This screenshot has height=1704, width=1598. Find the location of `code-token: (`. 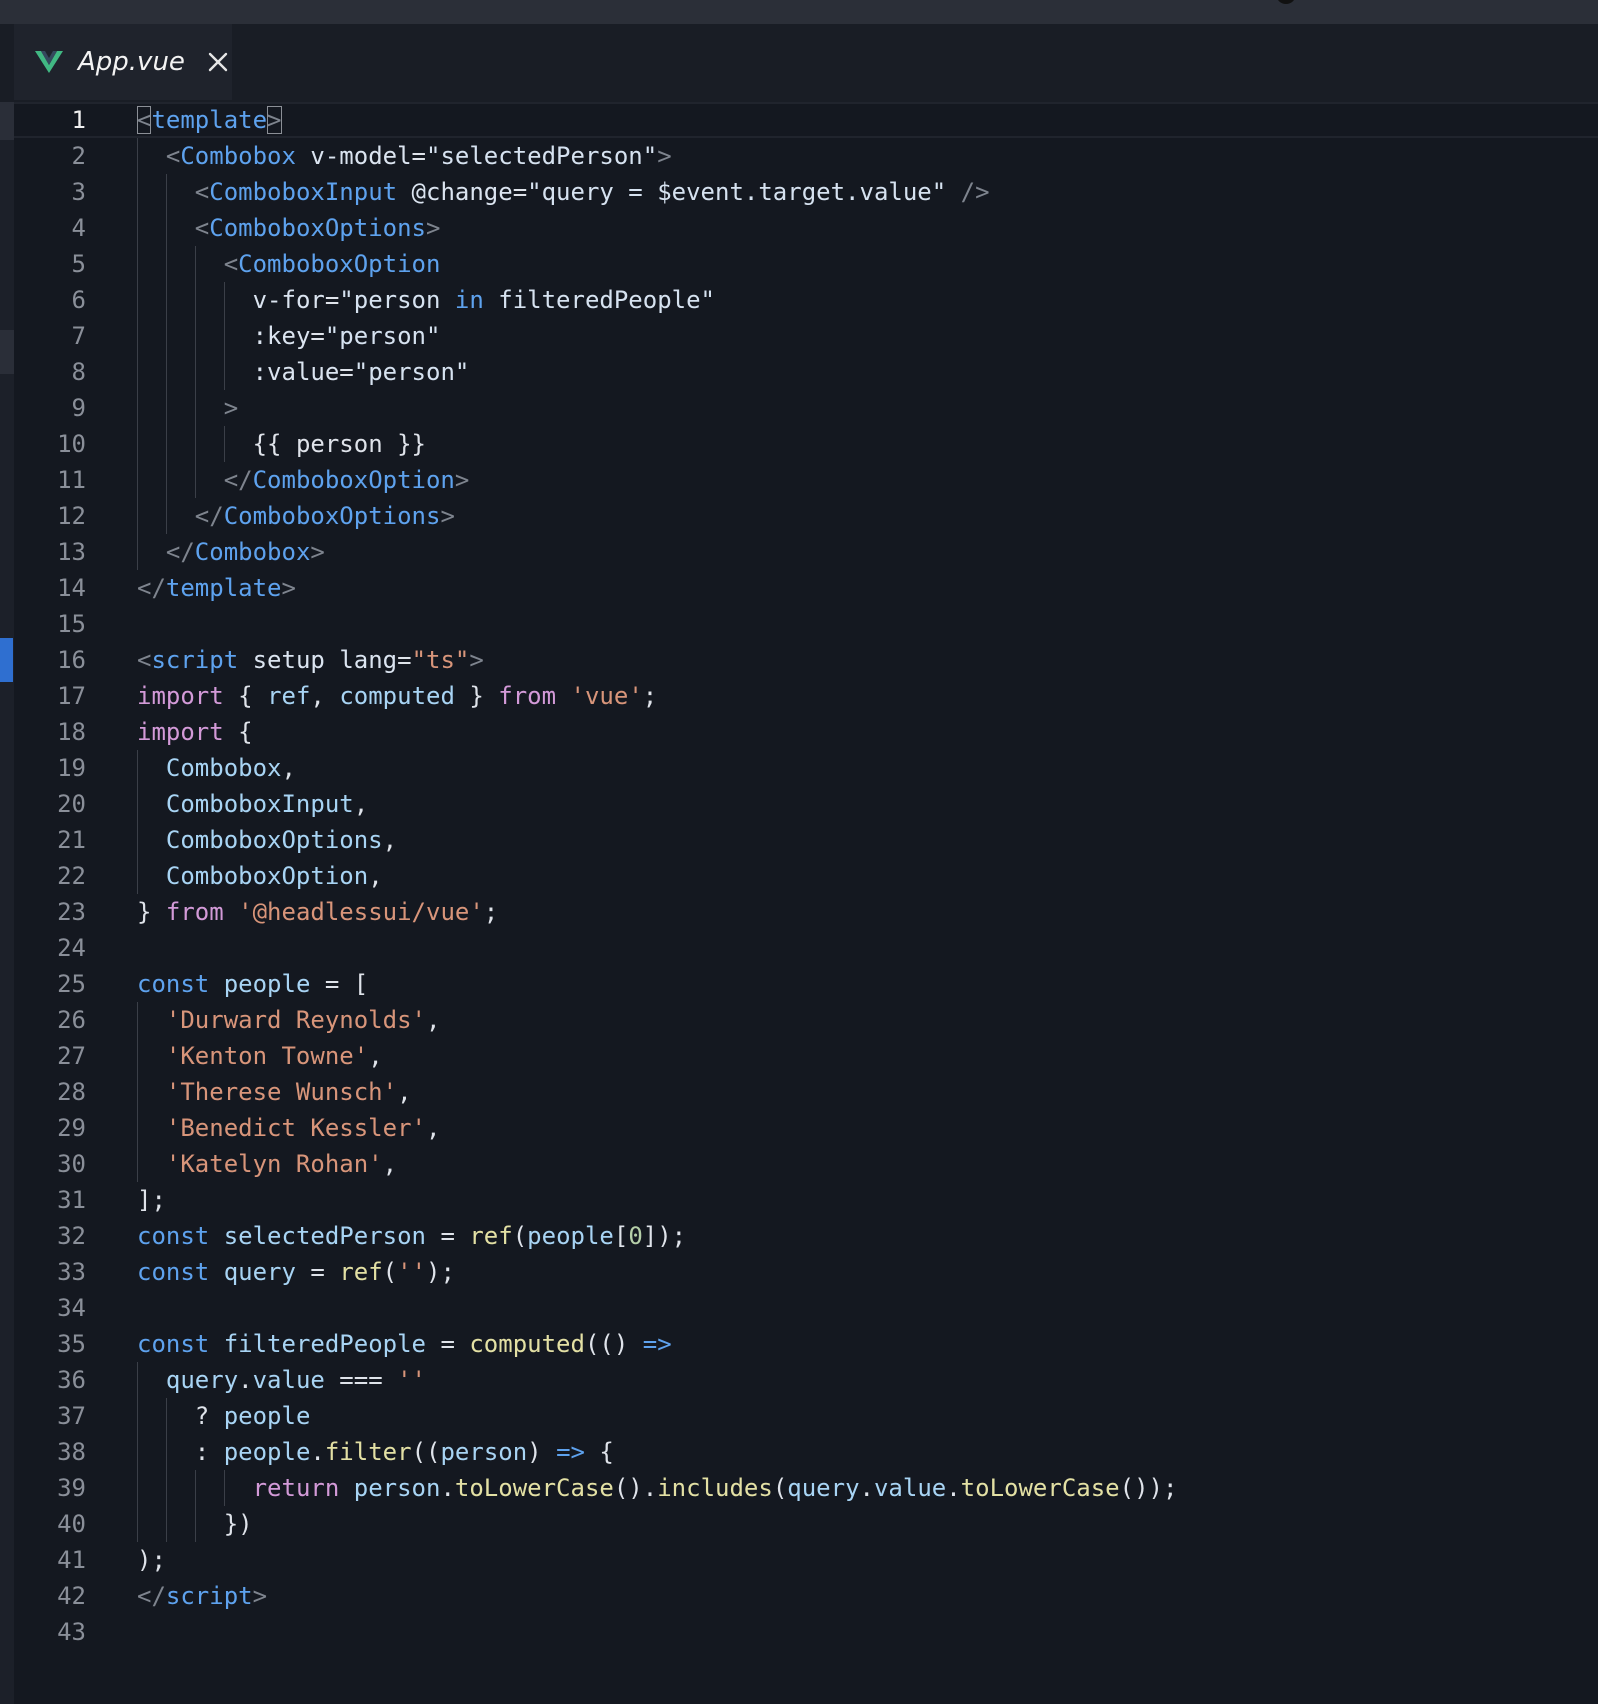

code-token: ( is located at coordinates (390, 1272).